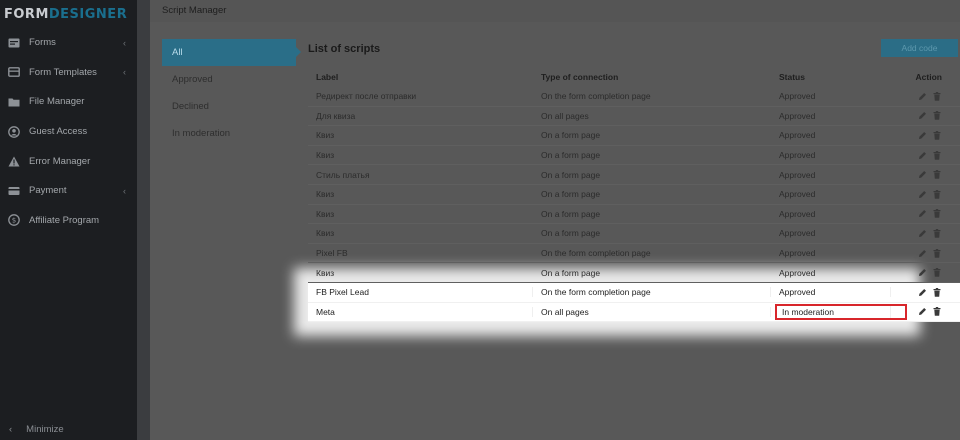  Describe the element at coordinates (327, 77) in the screenshot. I see `column-header-label: Label` at that location.